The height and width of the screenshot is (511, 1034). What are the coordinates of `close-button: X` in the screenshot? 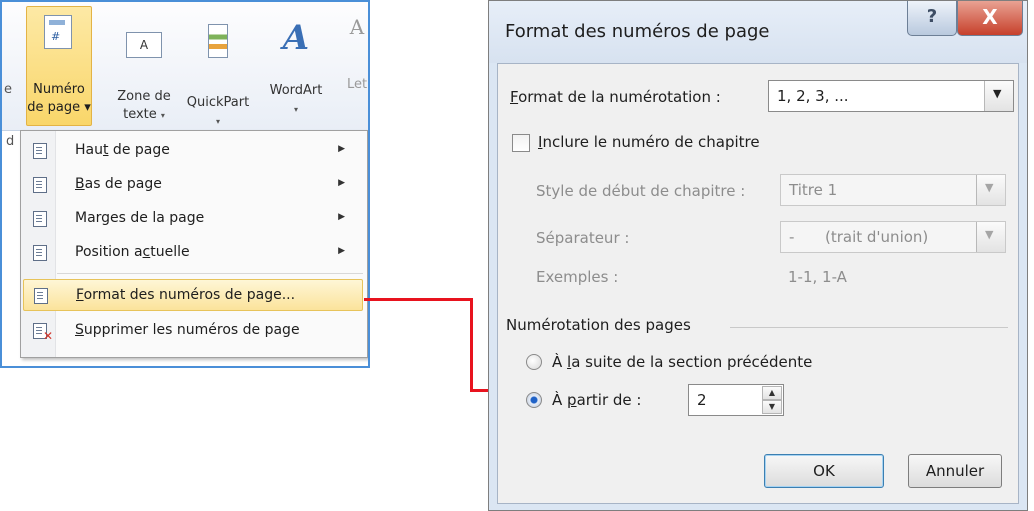 It's located at (990, 18).